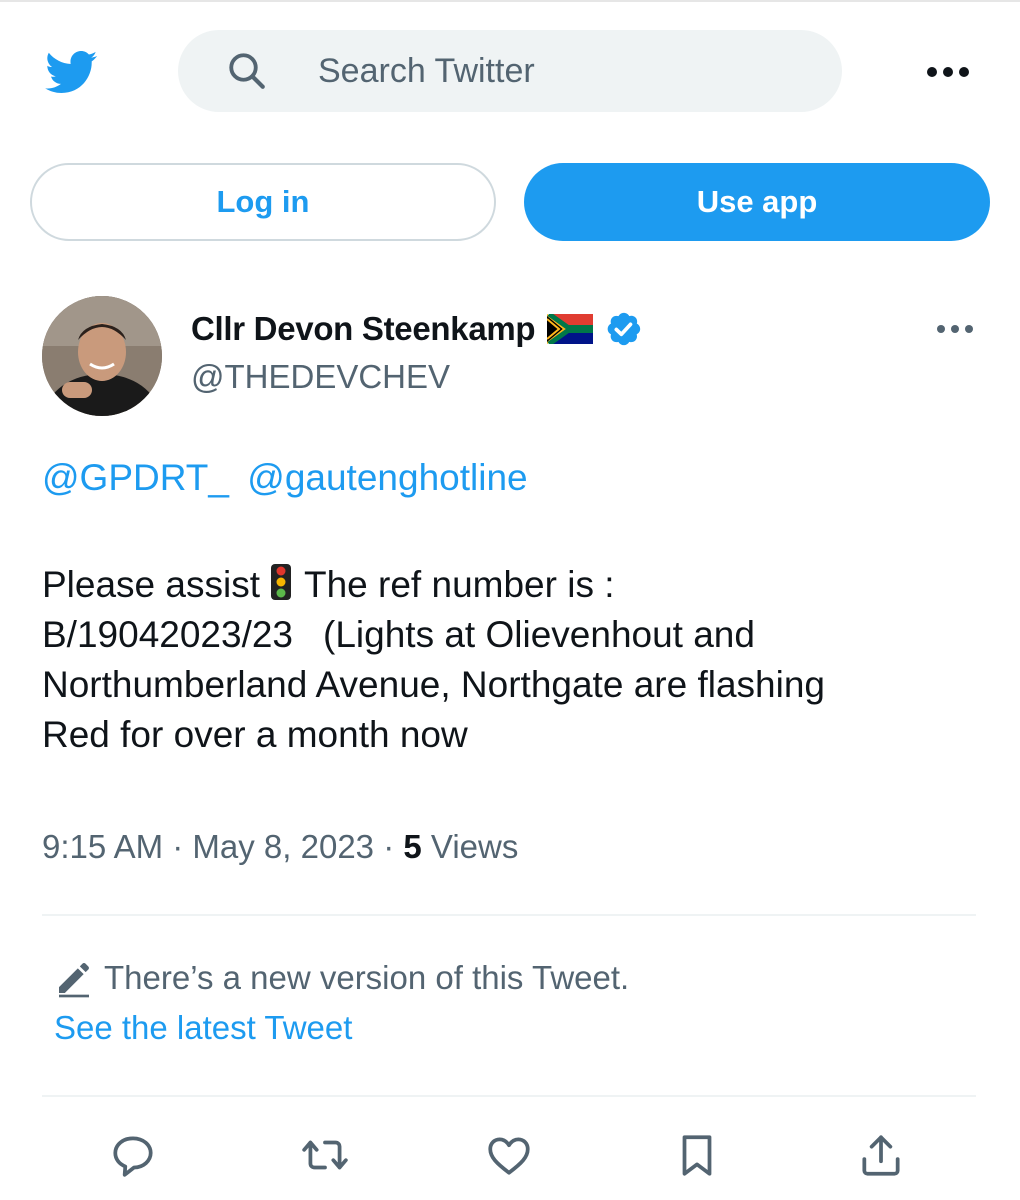 The width and height of the screenshot is (1020, 1200). I want to click on tweet-text-segment: (Lights at Olievenhout and, so click(539, 634).